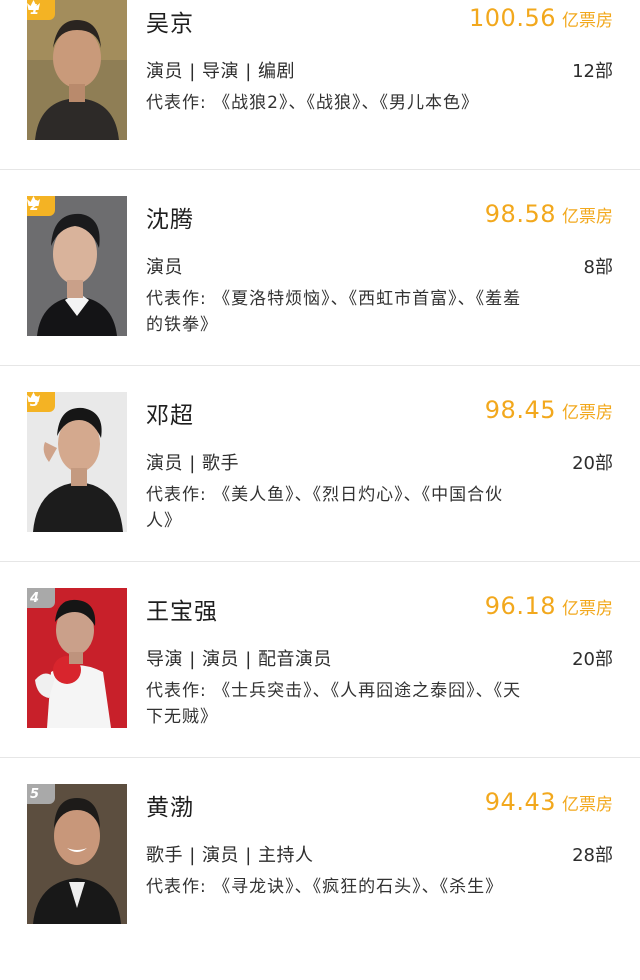 The image size is (640, 980). Describe the element at coordinates (182, 612) in the screenshot. I see `actor-name: 王宝强` at that location.